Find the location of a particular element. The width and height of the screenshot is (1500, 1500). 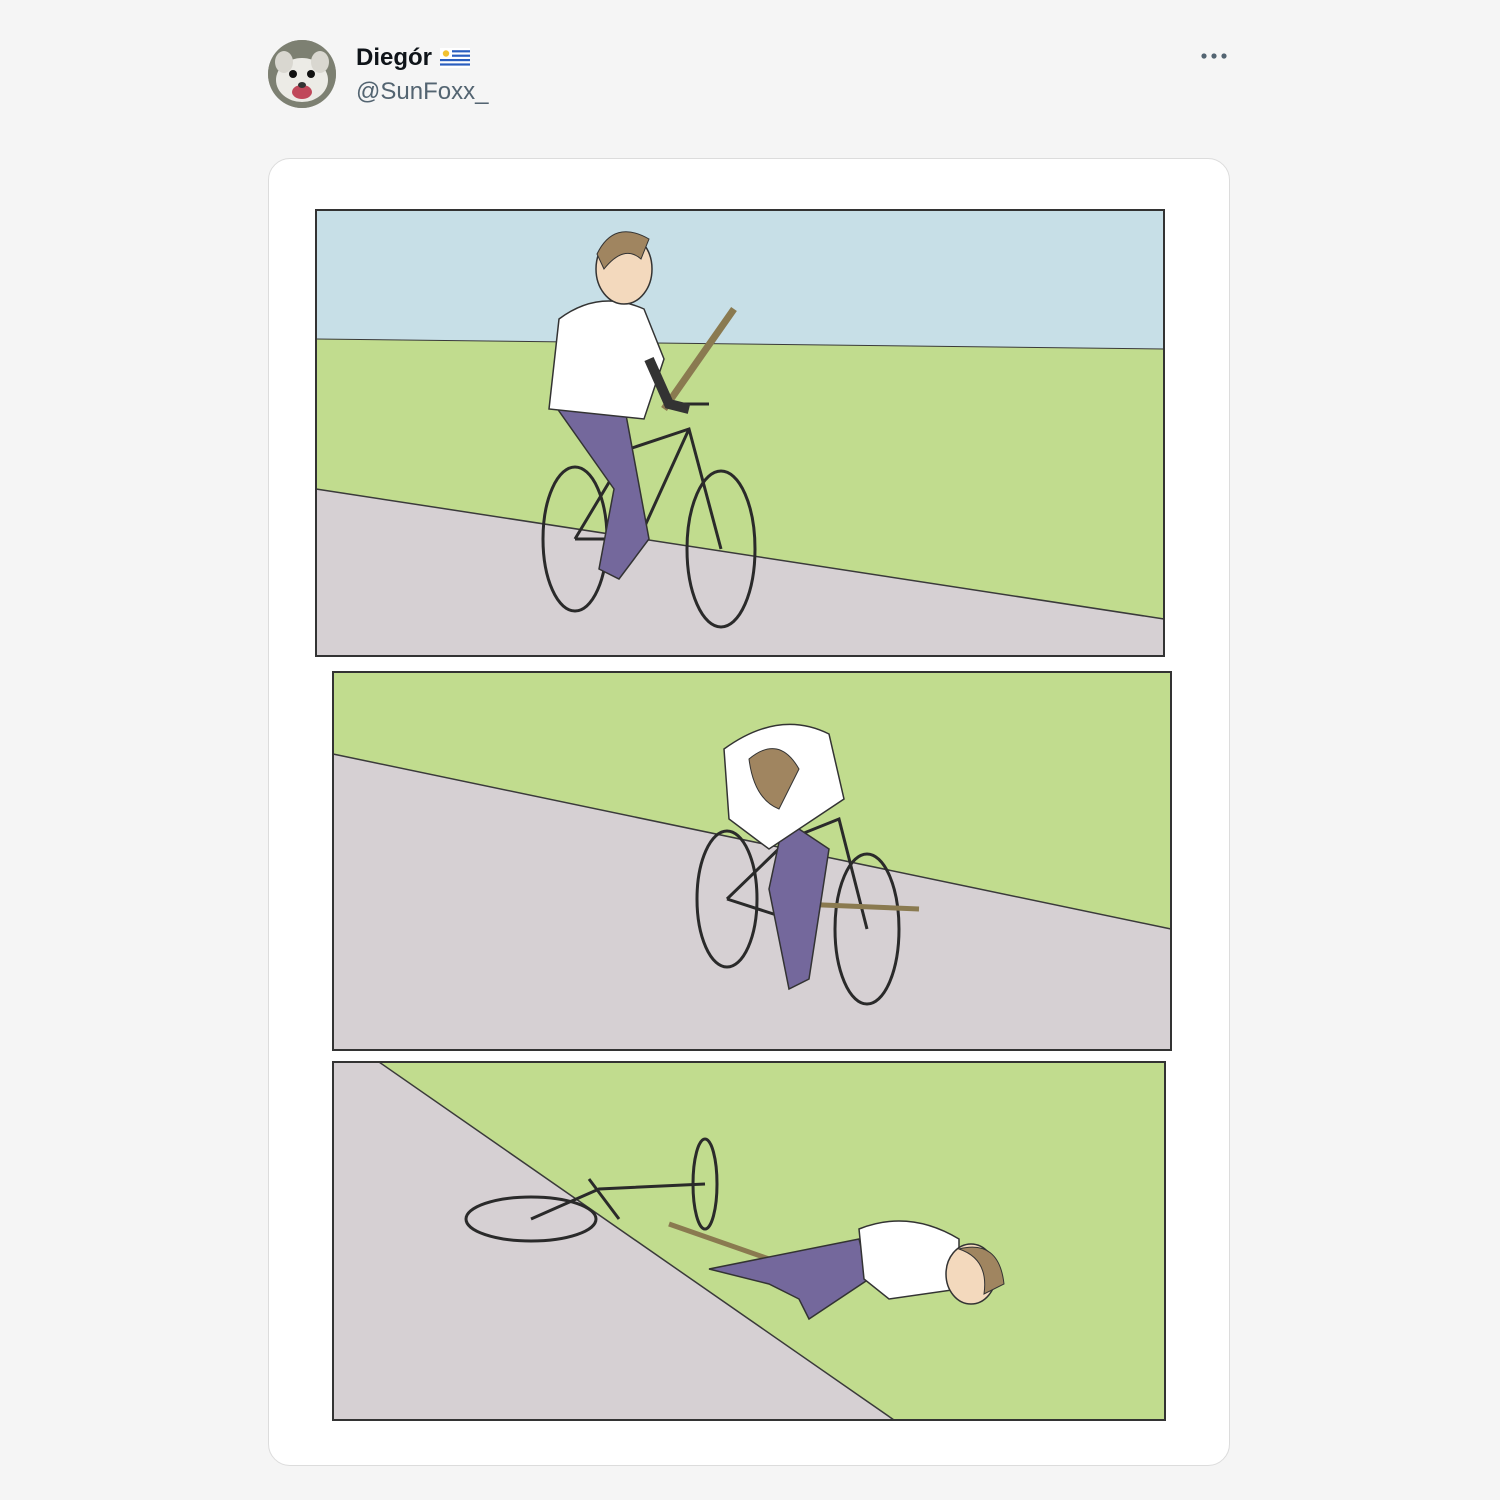

more-button is located at coordinates (1214, 56).